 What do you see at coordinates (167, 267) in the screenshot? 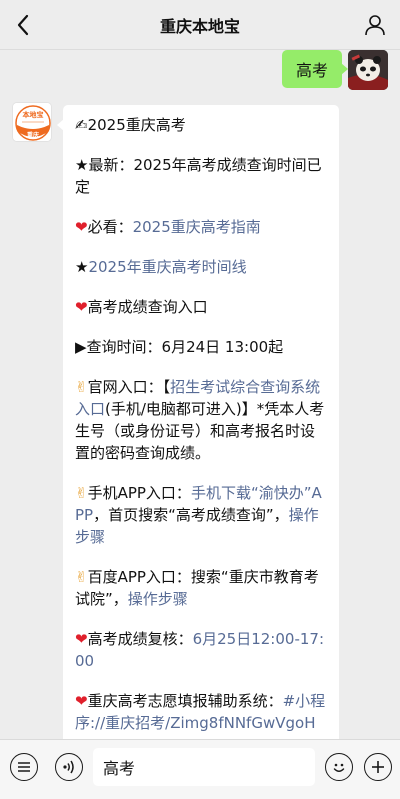
I see `timeline-link: 2025年重庆高考时间线` at bounding box center [167, 267].